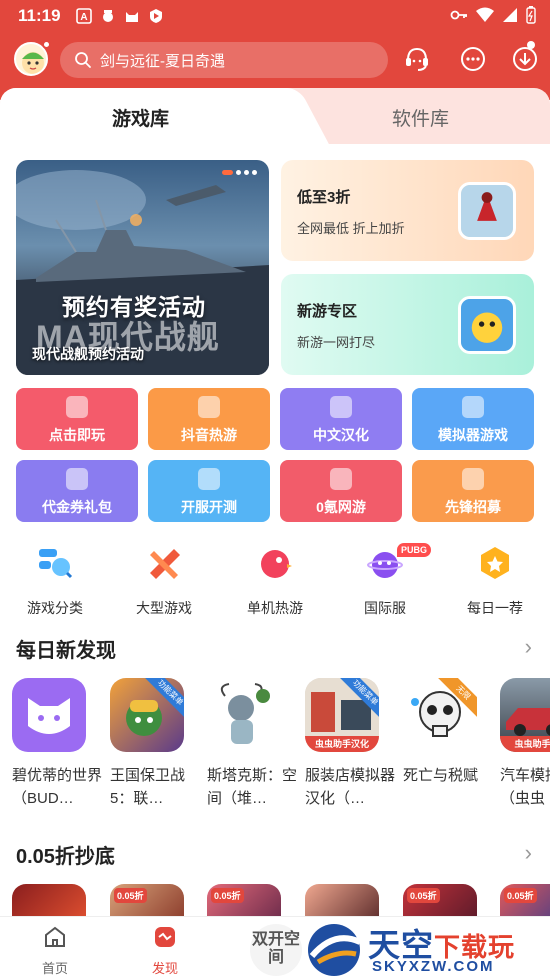 The width and height of the screenshot is (550, 979). What do you see at coordinates (65, 857) in the screenshot?
I see `discount-section-title: 0.05折抄底` at bounding box center [65, 857].